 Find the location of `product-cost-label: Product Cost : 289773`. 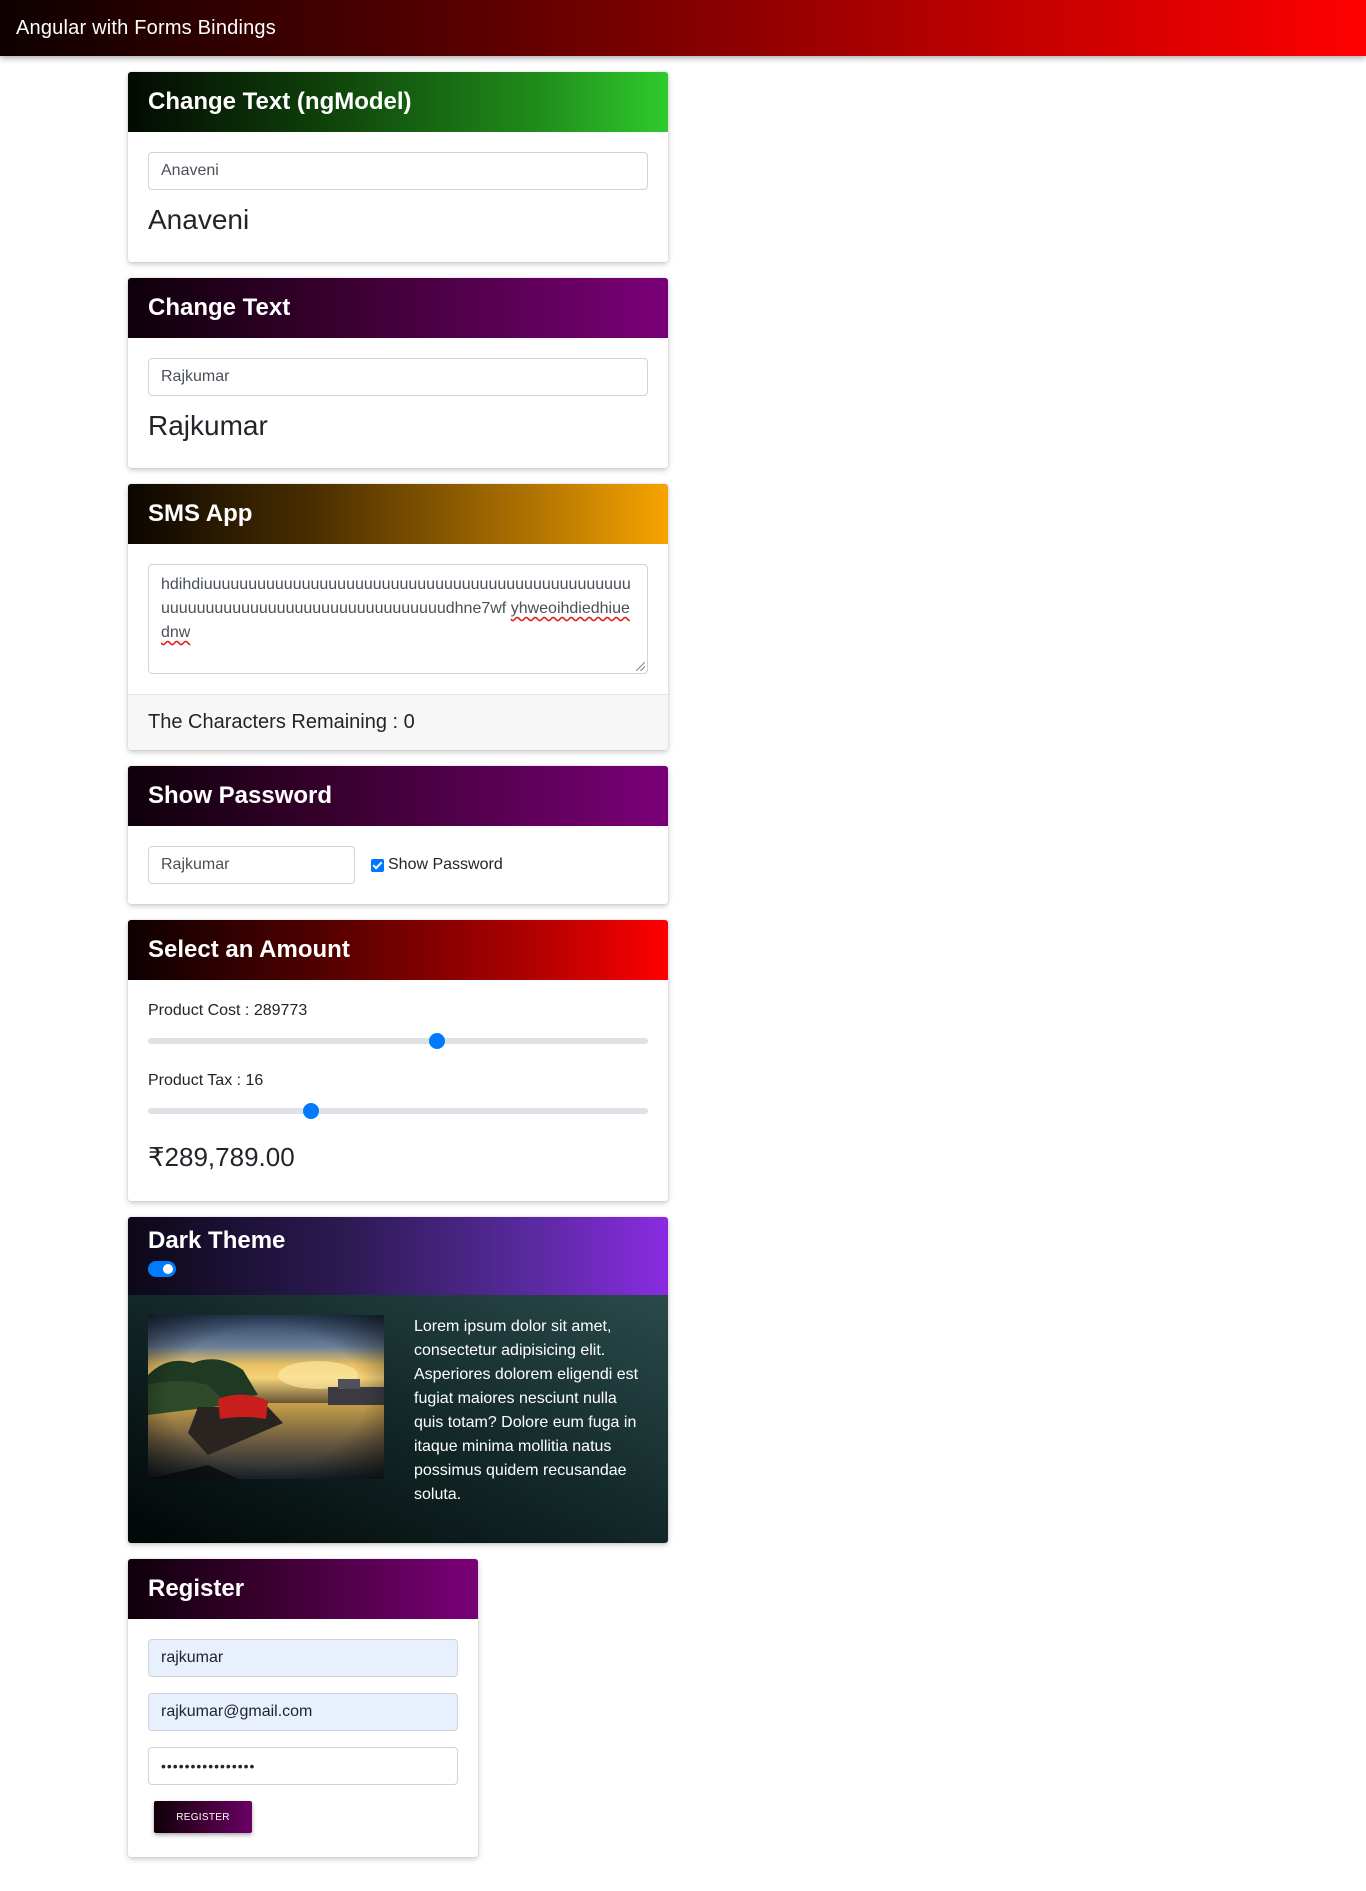

product-cost-label: Product Cost : 289773 is located at coordinates (228, 1010).